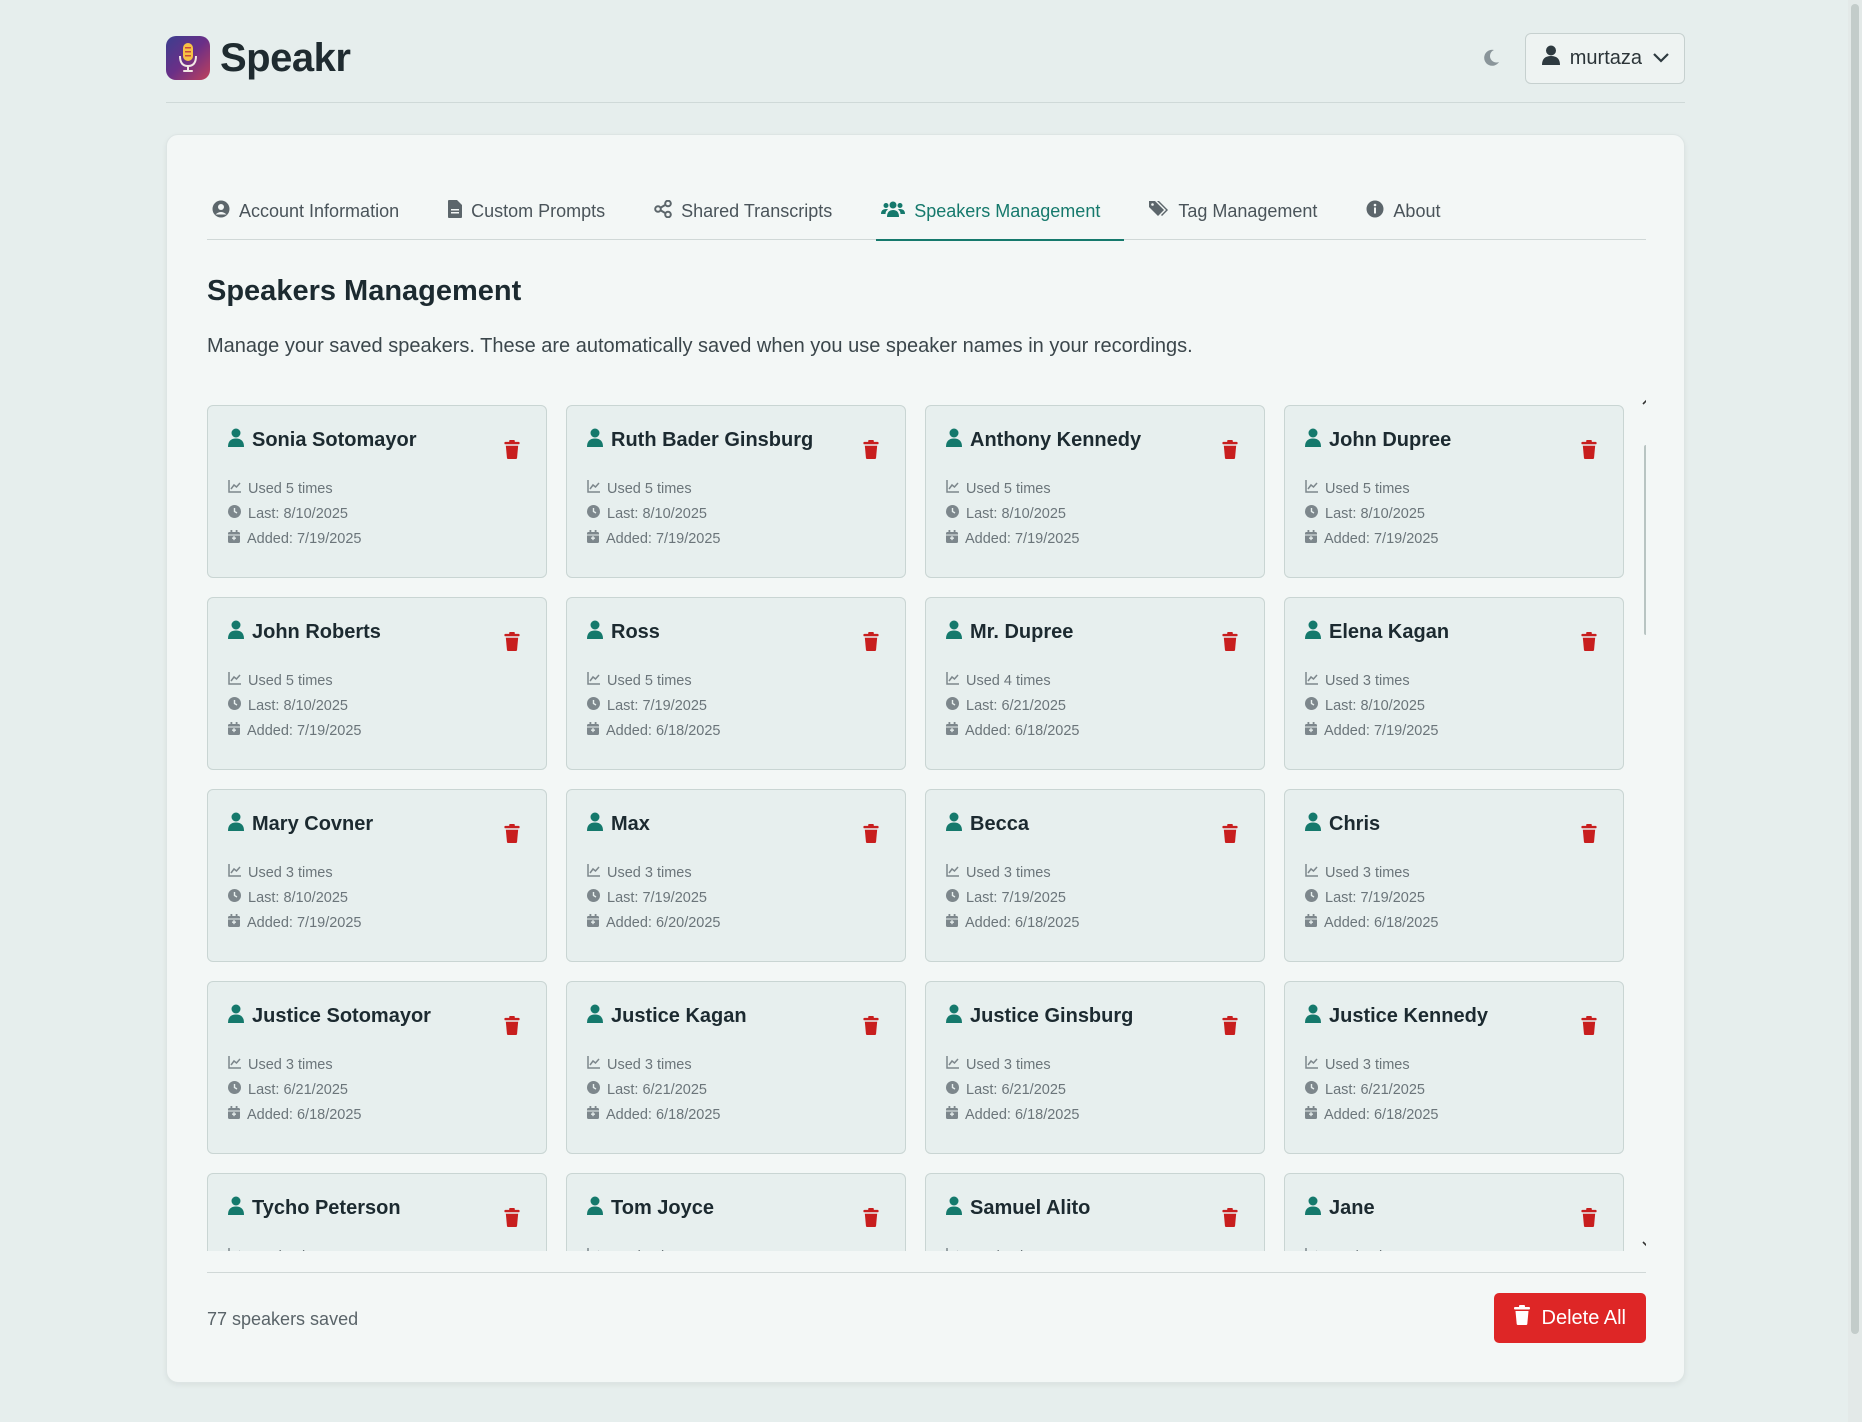 This screenshot has width=1862, height=1422. Describe the element at coordinates (1491, 58) in the screenshot. I see `moon-icon` at that location.